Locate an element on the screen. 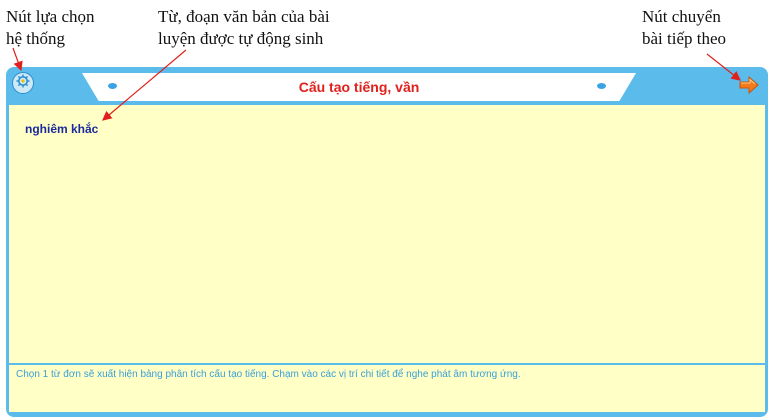  system-select-button is located at coordinates (23, 83).